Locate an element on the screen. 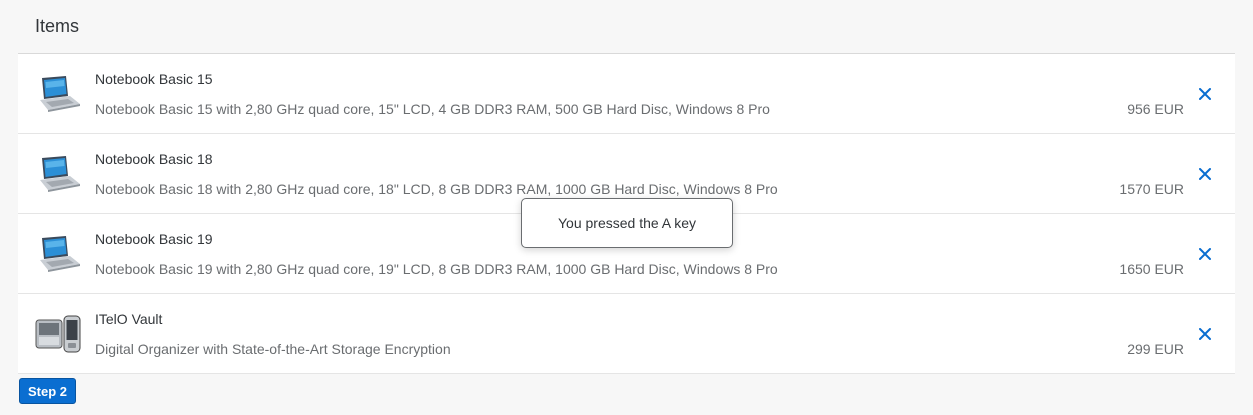  toast-message: You pressed the A key is located at coordinates (627, 223).